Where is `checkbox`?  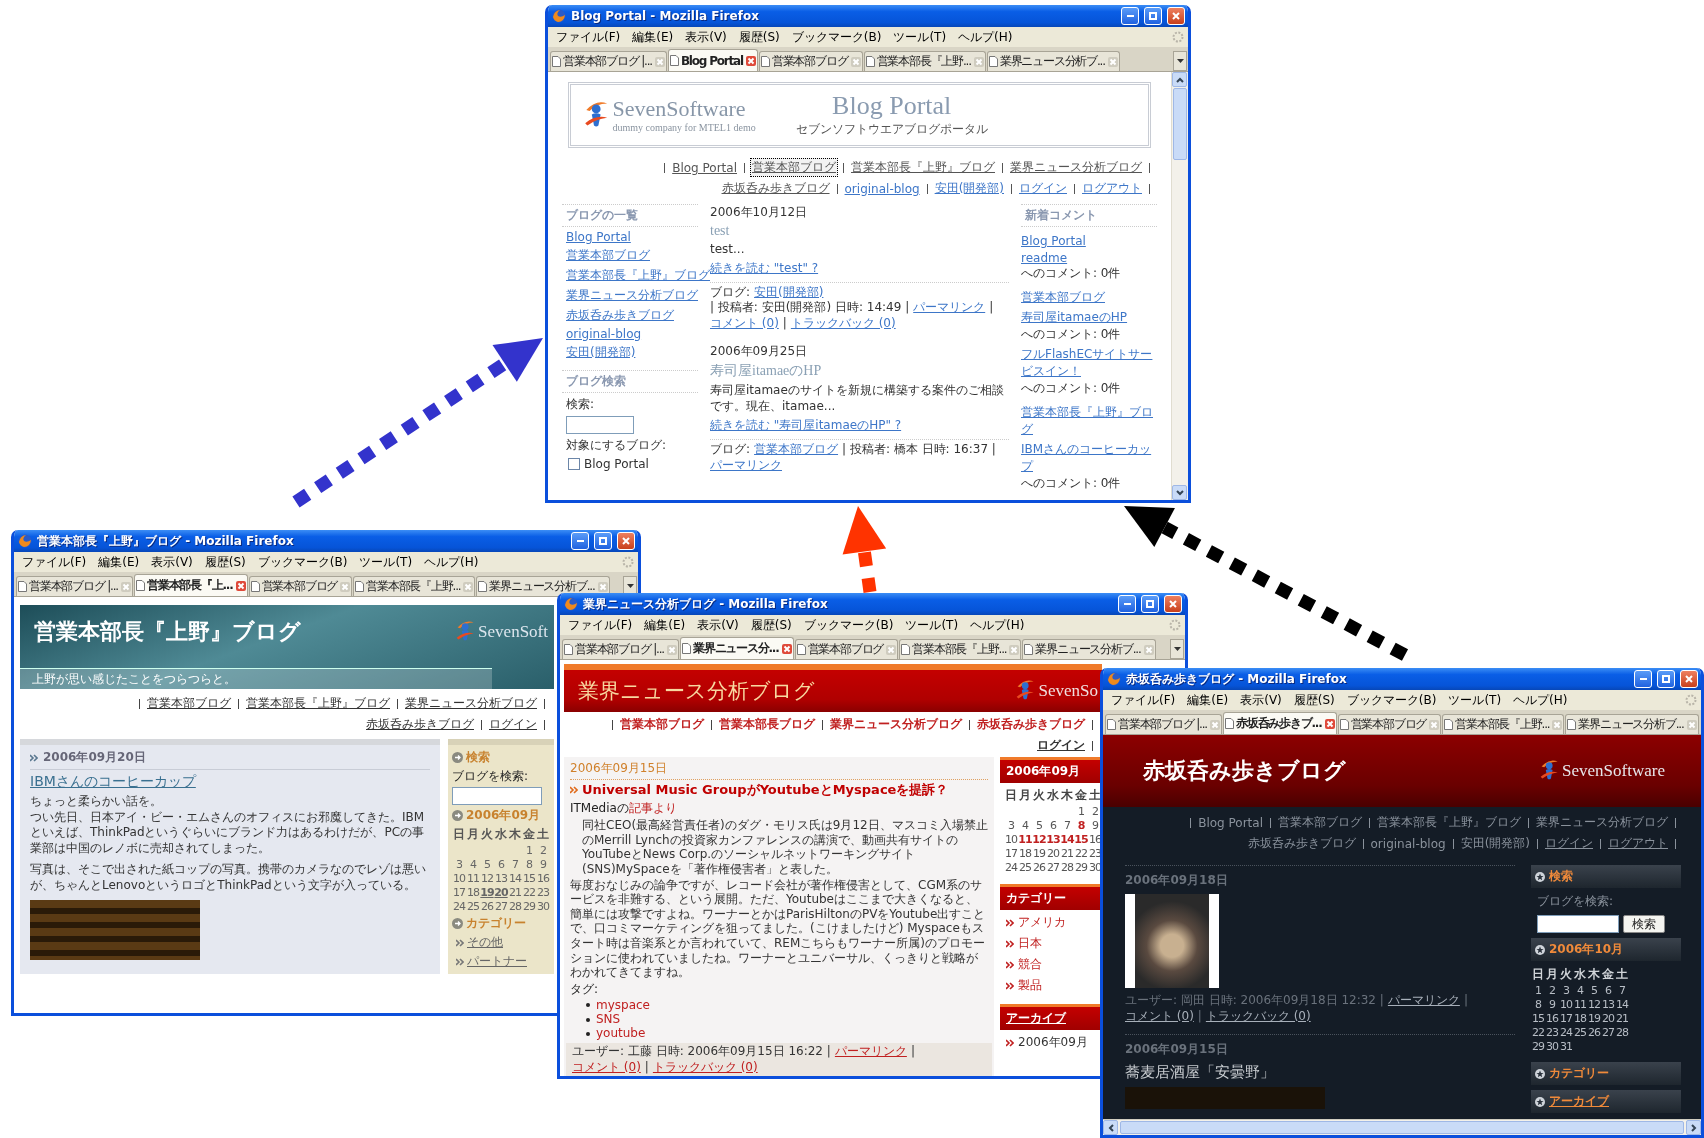 checkbox is located at coordinates (574, 464).